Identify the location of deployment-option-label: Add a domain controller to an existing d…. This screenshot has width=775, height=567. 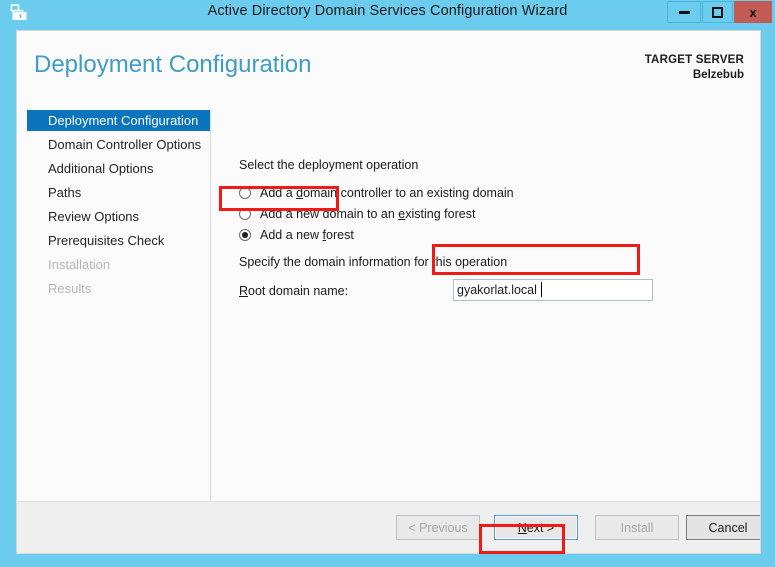
(387, 192).